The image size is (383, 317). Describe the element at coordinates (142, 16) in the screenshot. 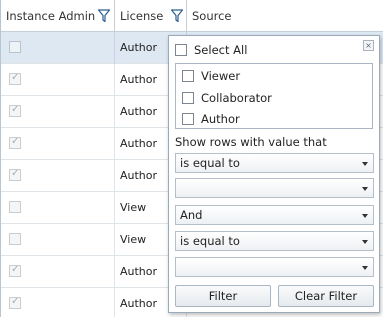

I see `column-header-label: License` at that location.